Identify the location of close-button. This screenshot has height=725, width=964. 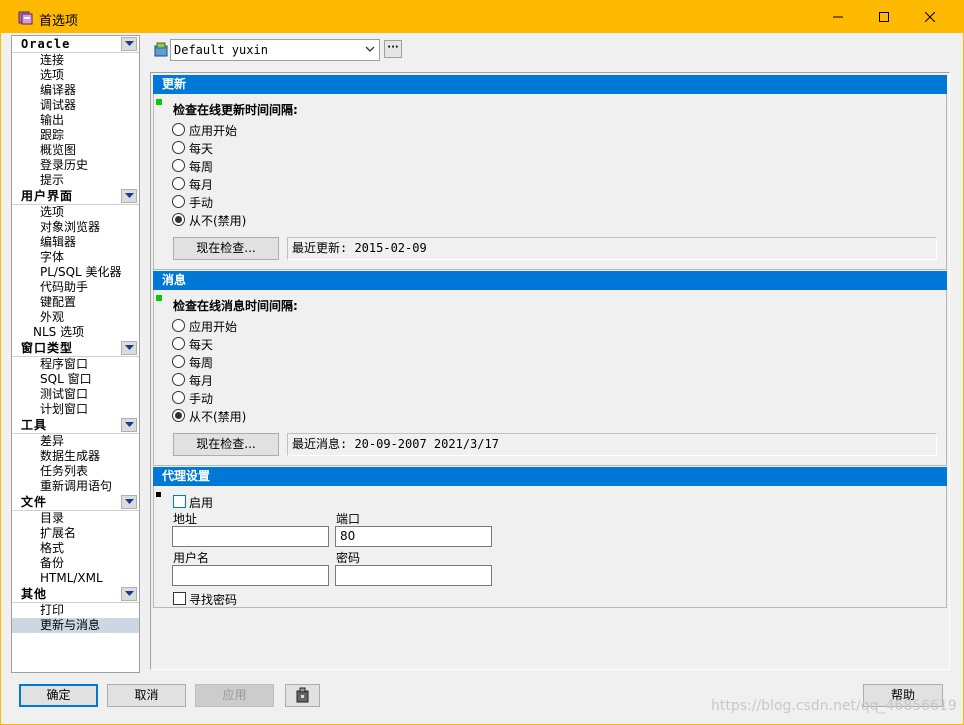
(930, 17).